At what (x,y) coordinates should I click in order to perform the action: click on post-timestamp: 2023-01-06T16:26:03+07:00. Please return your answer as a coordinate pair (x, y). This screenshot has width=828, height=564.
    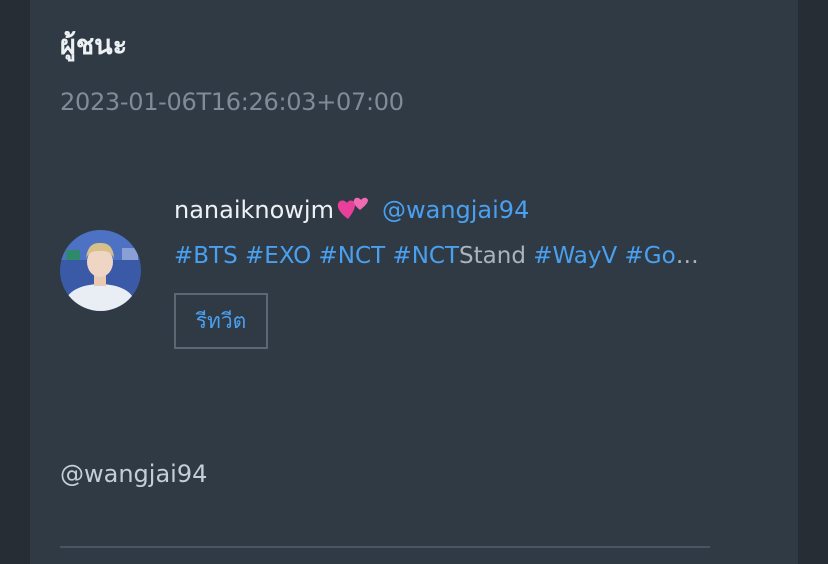
    Looking at the image, I should click on (232, 102).